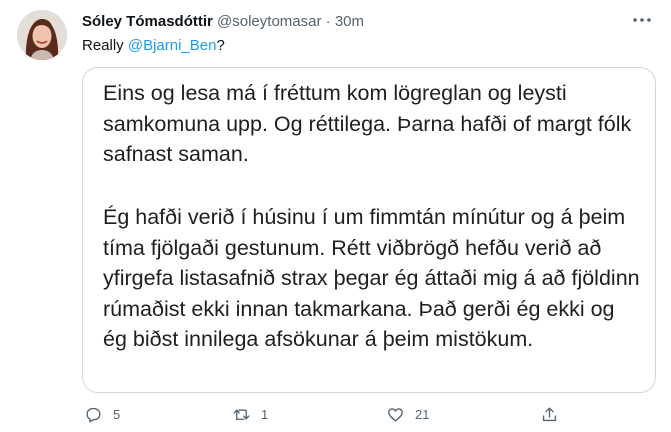 The image size is (671, 432). I want to click on more-icon, so click(642, 20).